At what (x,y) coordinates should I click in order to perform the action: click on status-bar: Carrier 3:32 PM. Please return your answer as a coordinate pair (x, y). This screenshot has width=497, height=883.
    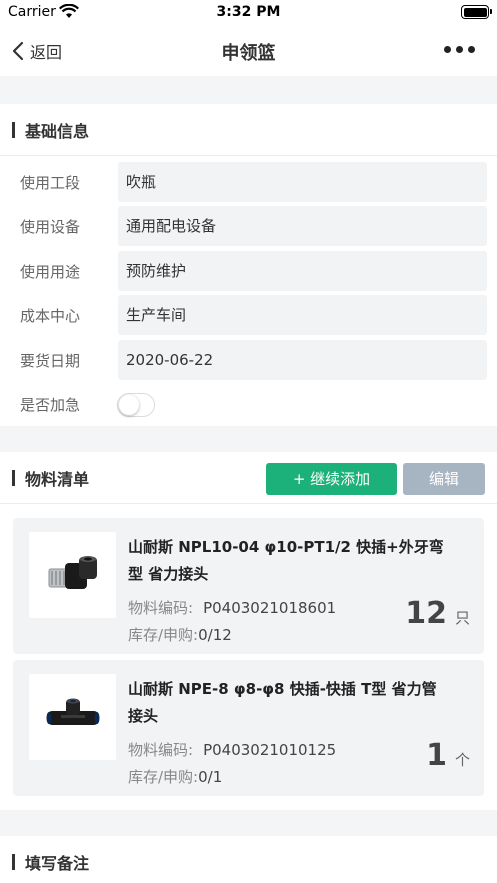
    Looking at the image, I should click on (248, 13).